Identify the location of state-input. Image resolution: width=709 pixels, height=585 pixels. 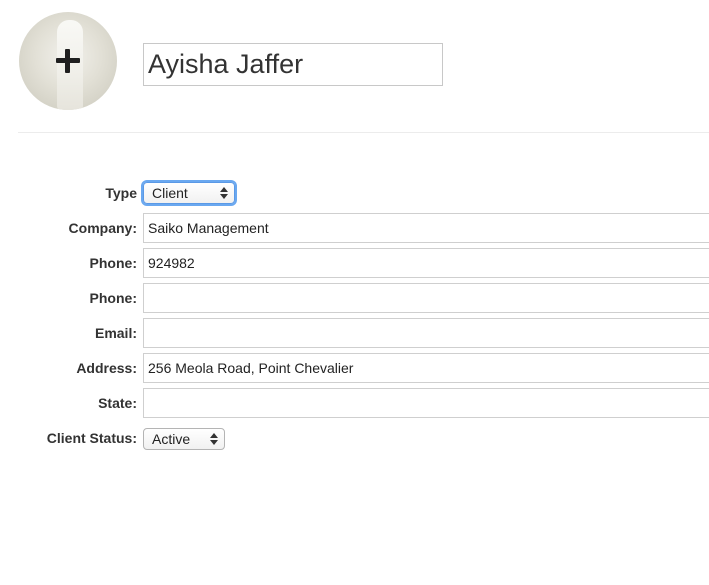
(426, 403).